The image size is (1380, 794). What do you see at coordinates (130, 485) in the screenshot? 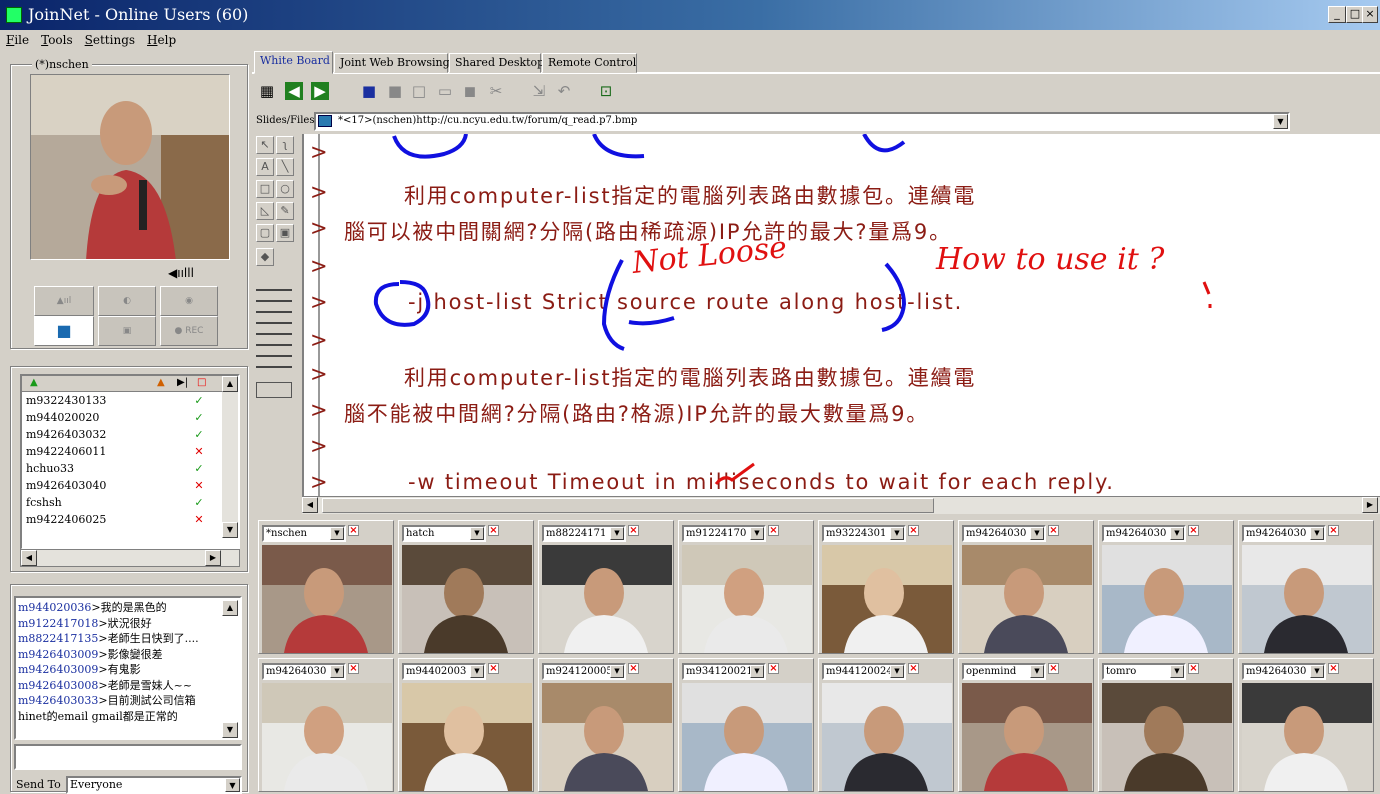
I see `user-list-item: m9426403040 ✕` at bounding box center [130, 485].